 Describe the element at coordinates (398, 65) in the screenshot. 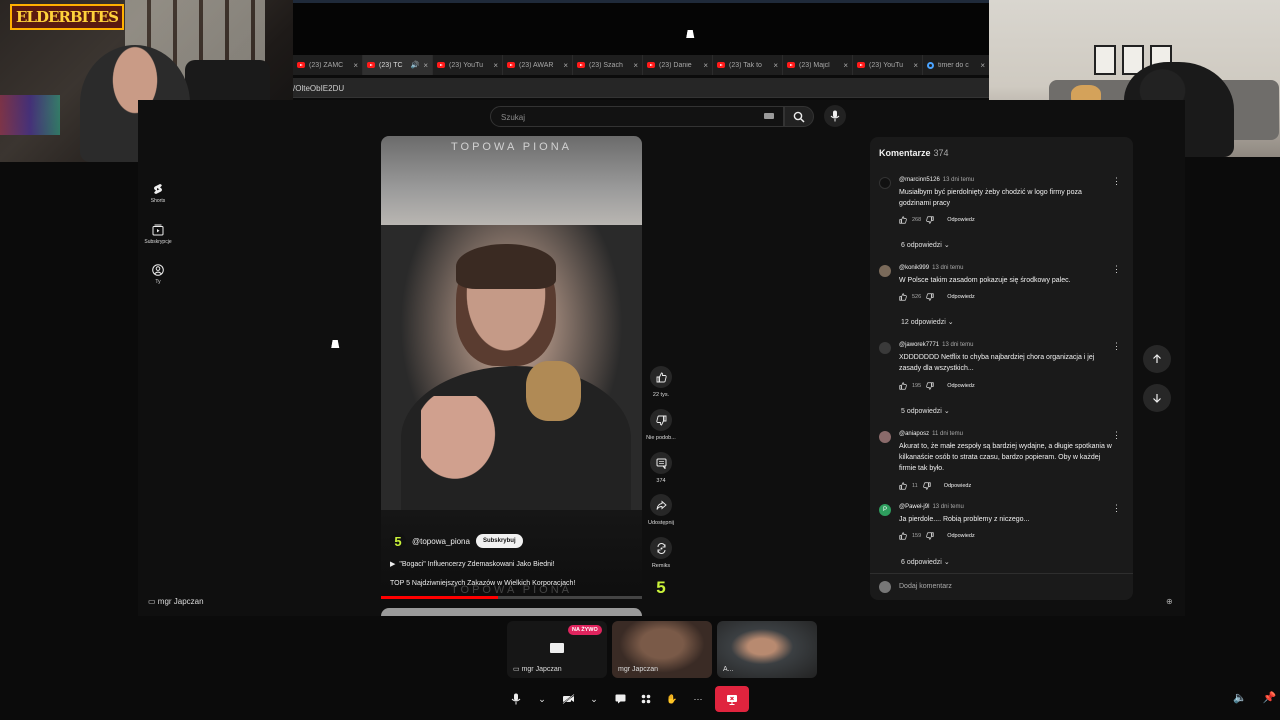

I see `browser-tab-active: (23) TC 🔊 ×` at that location.